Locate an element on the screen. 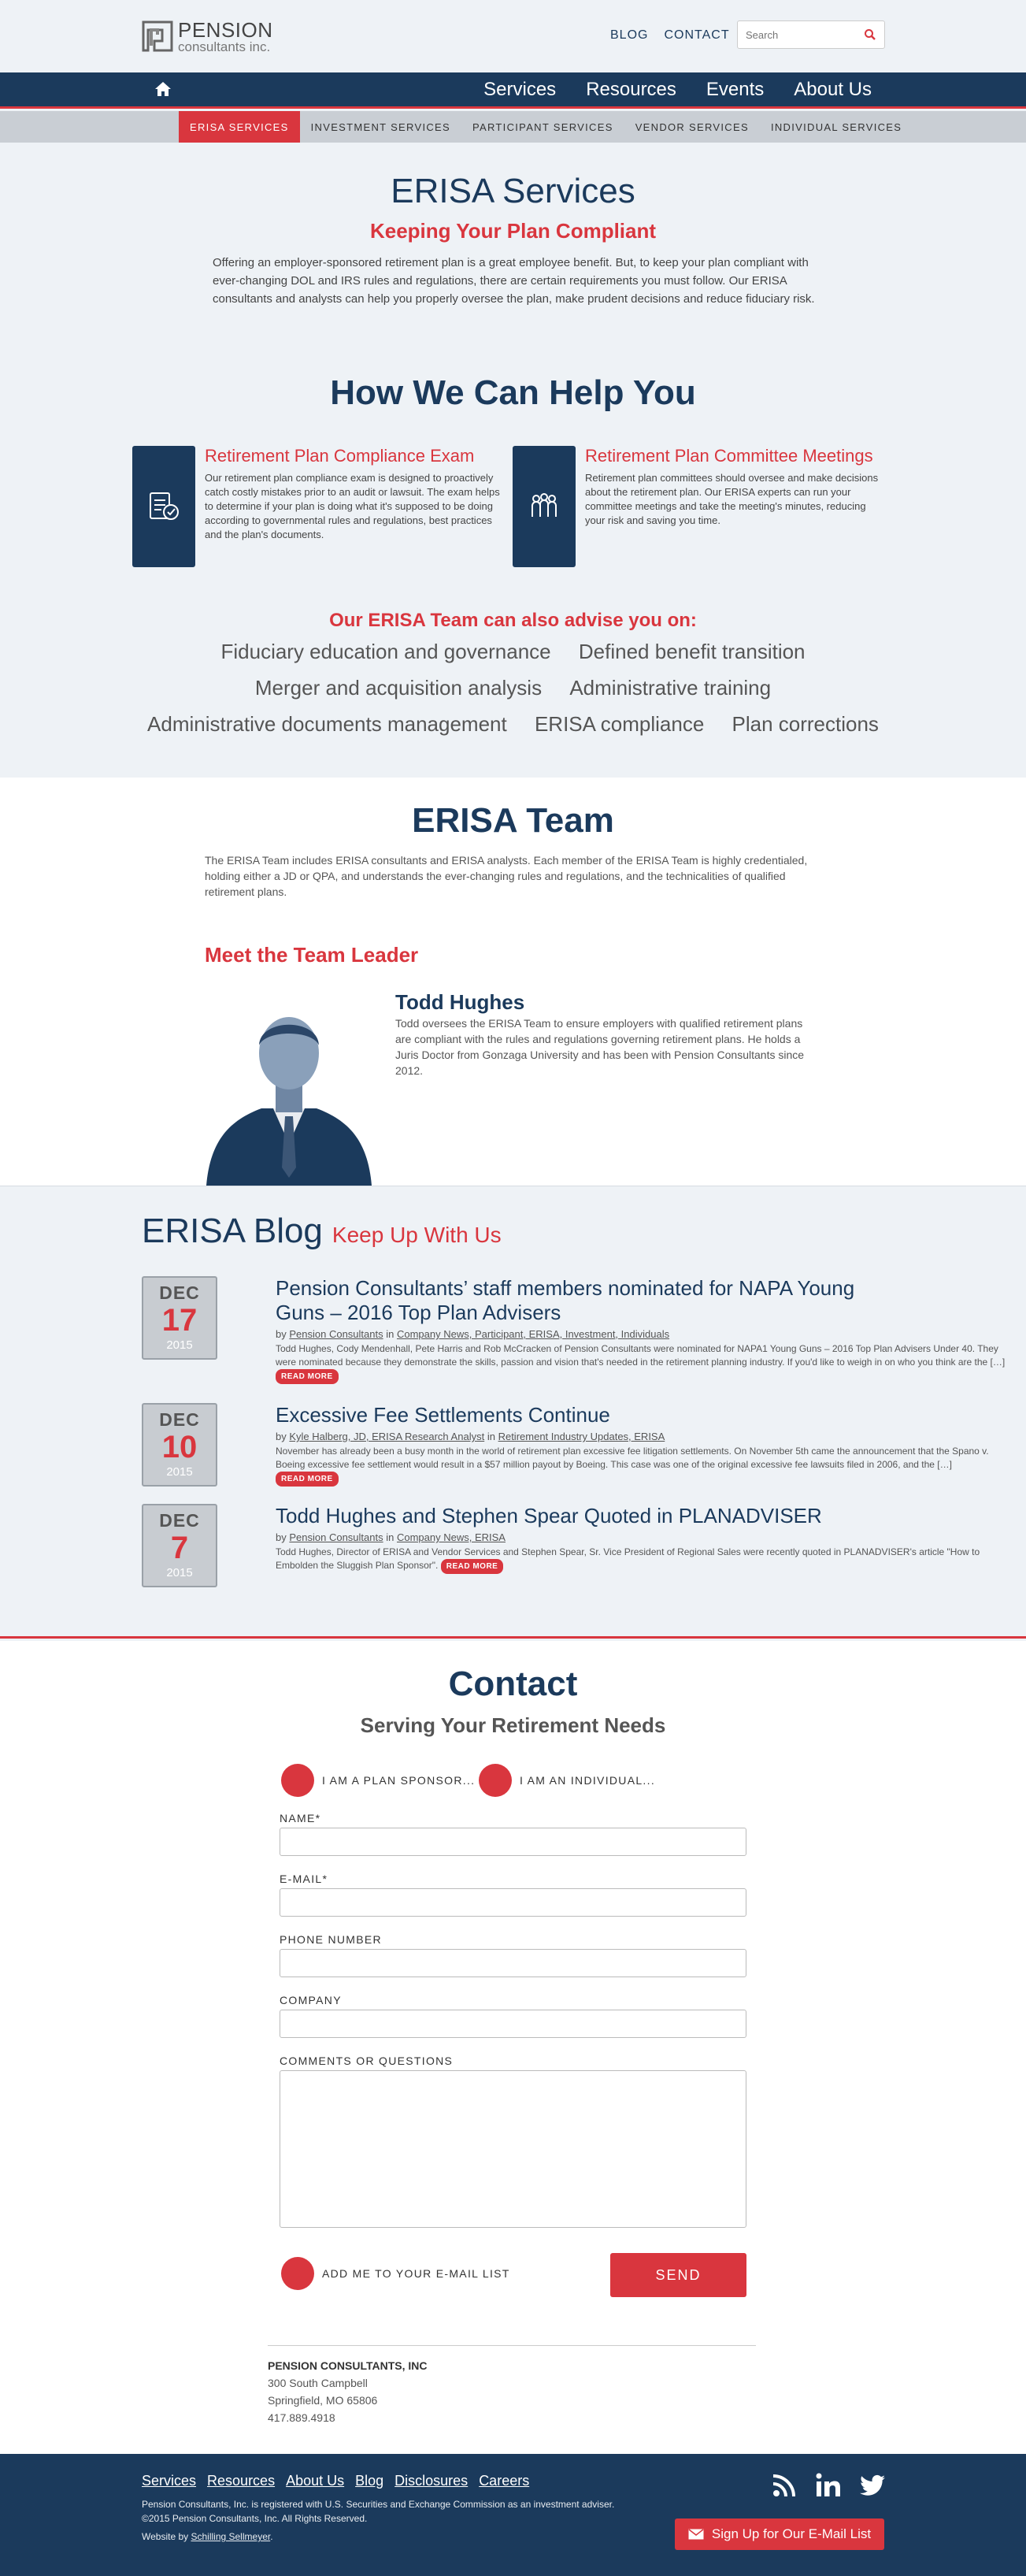  linkedin-icon is located at coordinates (828, 2485).